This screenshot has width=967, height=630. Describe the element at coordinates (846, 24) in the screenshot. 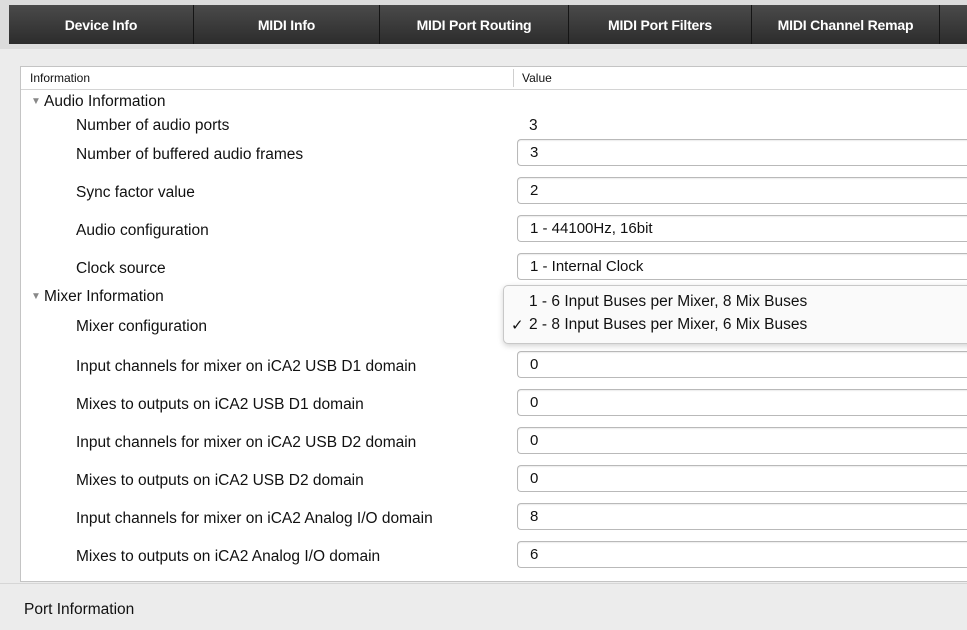

I see `tab-midi-channel-remap: MIDI Channel Remap` at that location.